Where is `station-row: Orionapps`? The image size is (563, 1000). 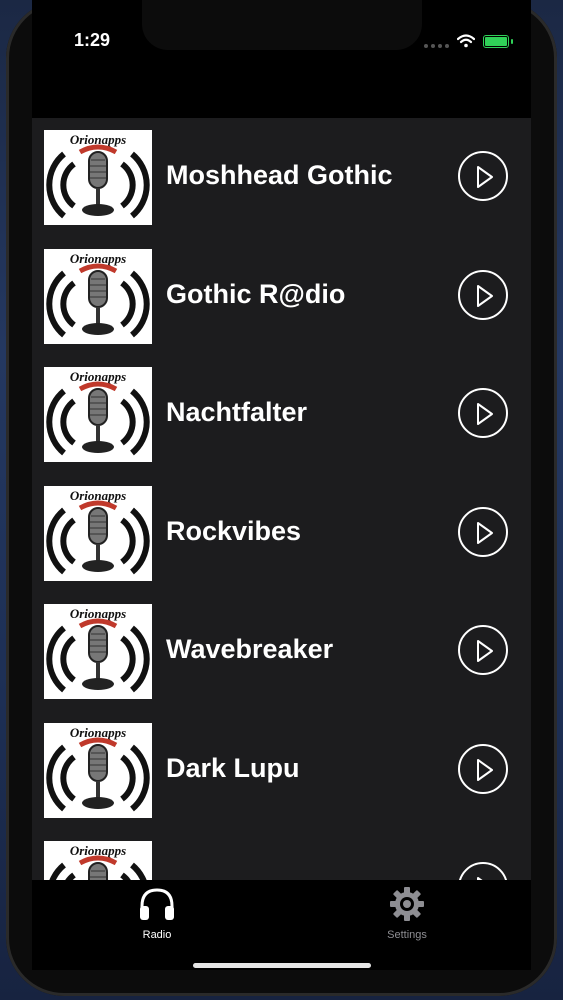 station-row: Orionapps is located at coordinates (281, 854).